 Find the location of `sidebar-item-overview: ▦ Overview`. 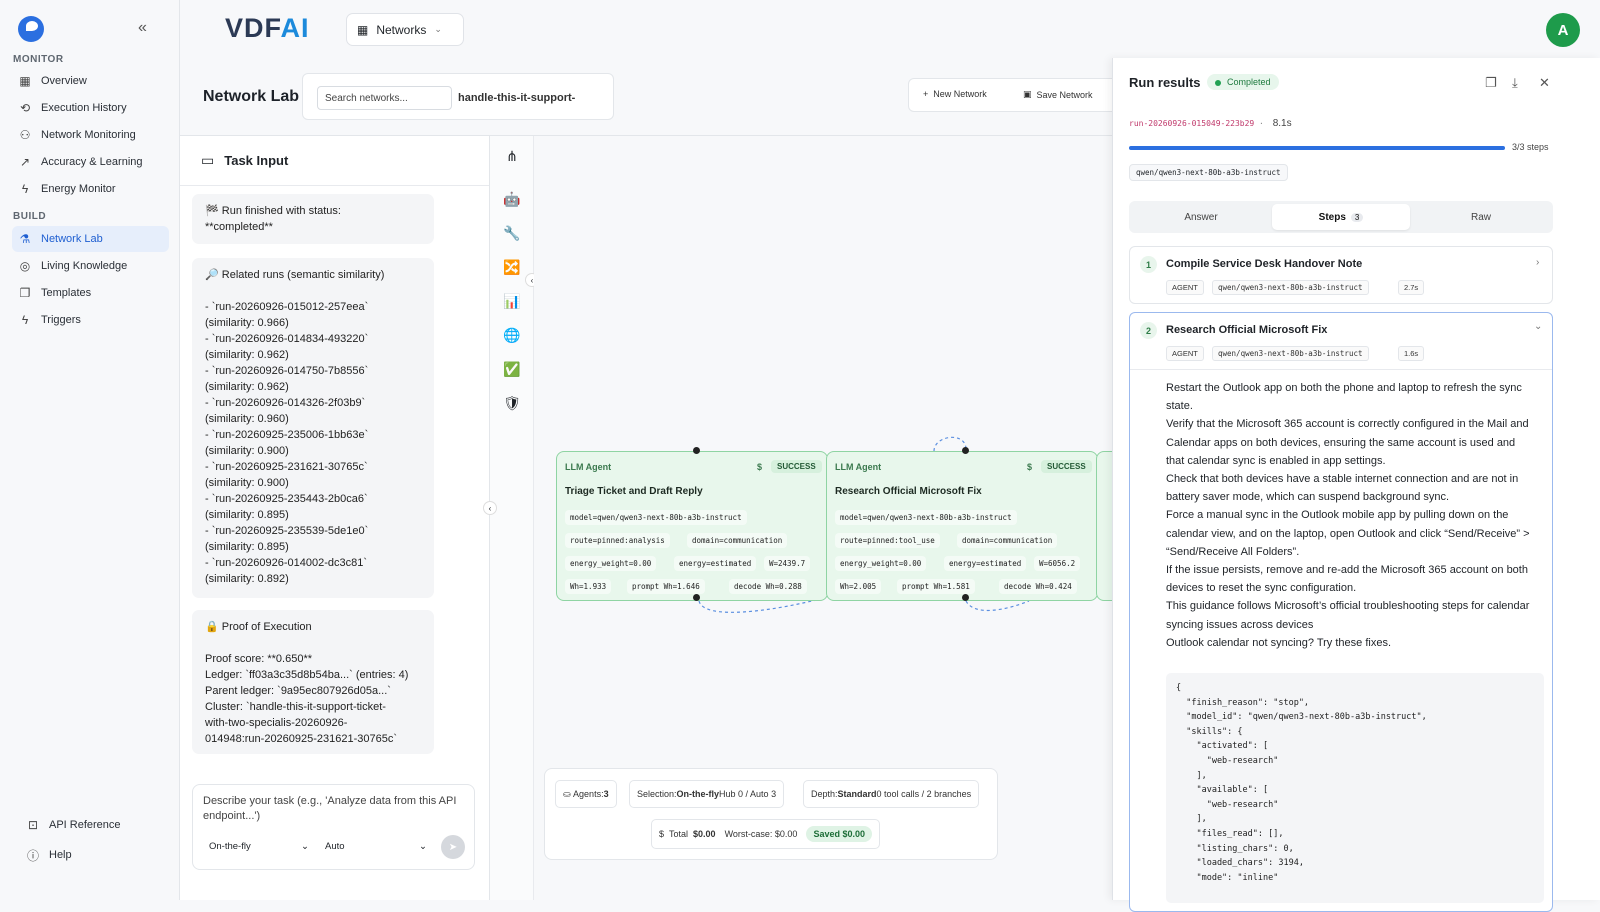

sidebar-item-overview: ▦ Overview is located at coordinates (90, 81).